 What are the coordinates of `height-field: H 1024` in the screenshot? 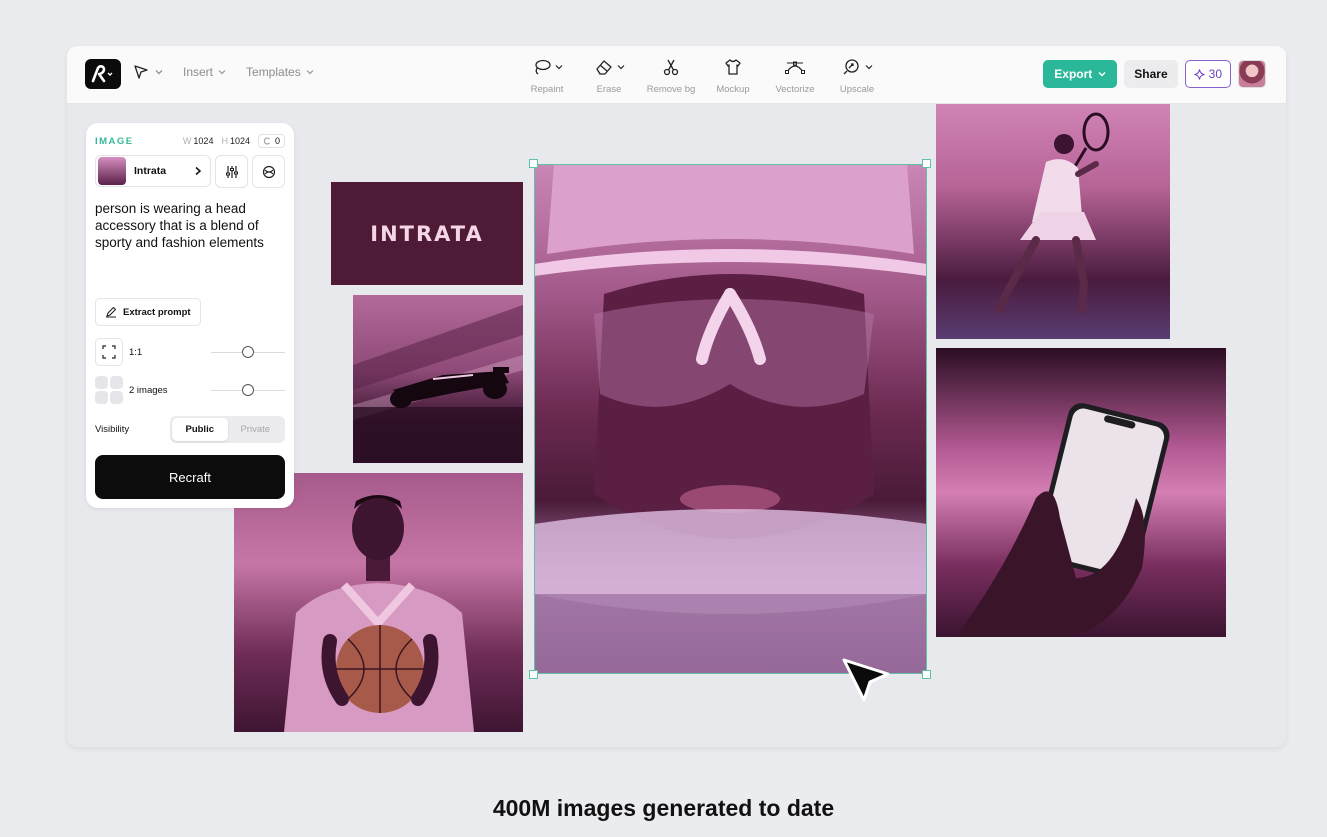 It's located at (235, 141).